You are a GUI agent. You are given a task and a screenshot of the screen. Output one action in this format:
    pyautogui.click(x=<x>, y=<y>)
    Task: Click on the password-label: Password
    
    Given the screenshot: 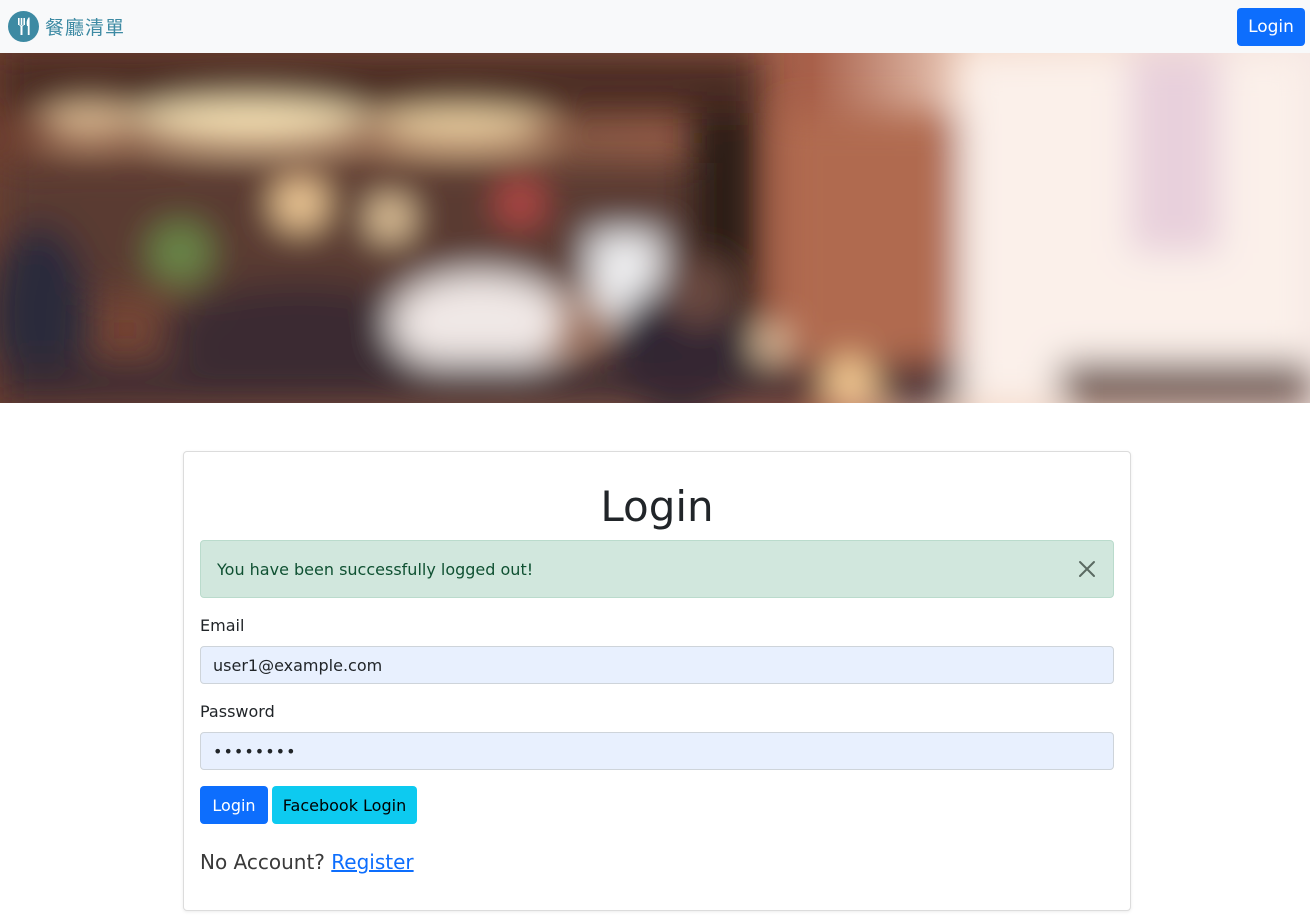 What is the action you would take?
    pyautogui.click(x=237, y=711)
    